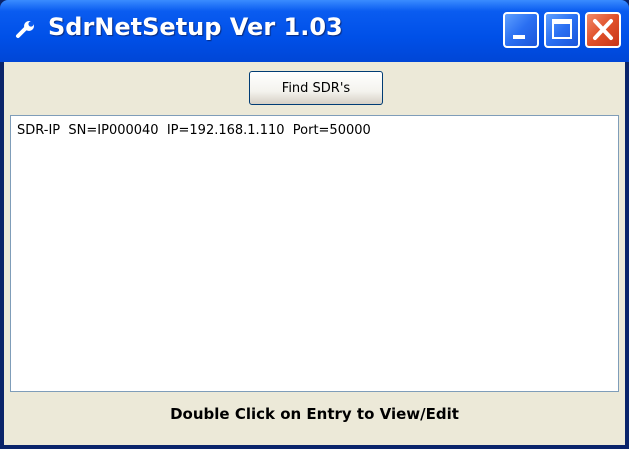  What do you see at coordinates (562, 34) in the screenshot?
I see `maximize-icon` at bounding box center [562, 34].